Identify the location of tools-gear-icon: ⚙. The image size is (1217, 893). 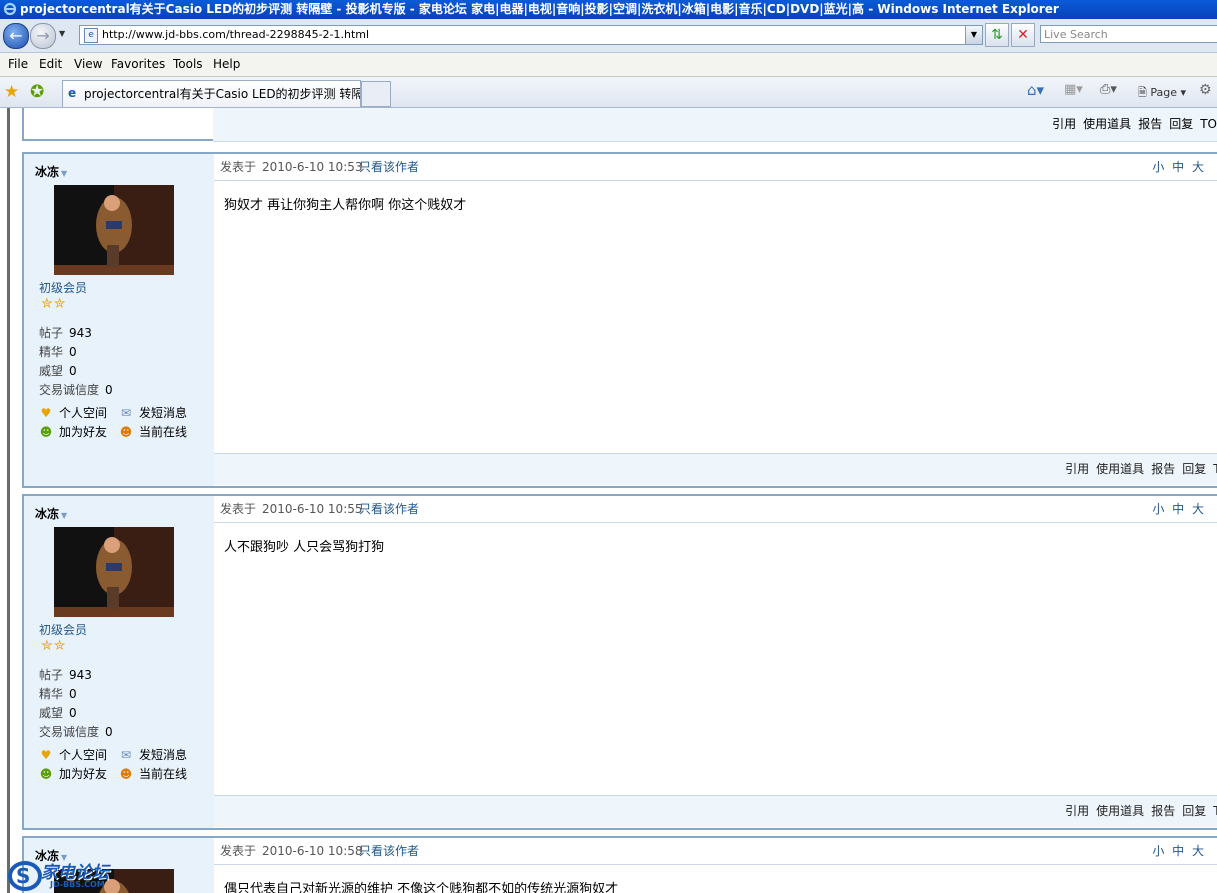
(1205, 90).